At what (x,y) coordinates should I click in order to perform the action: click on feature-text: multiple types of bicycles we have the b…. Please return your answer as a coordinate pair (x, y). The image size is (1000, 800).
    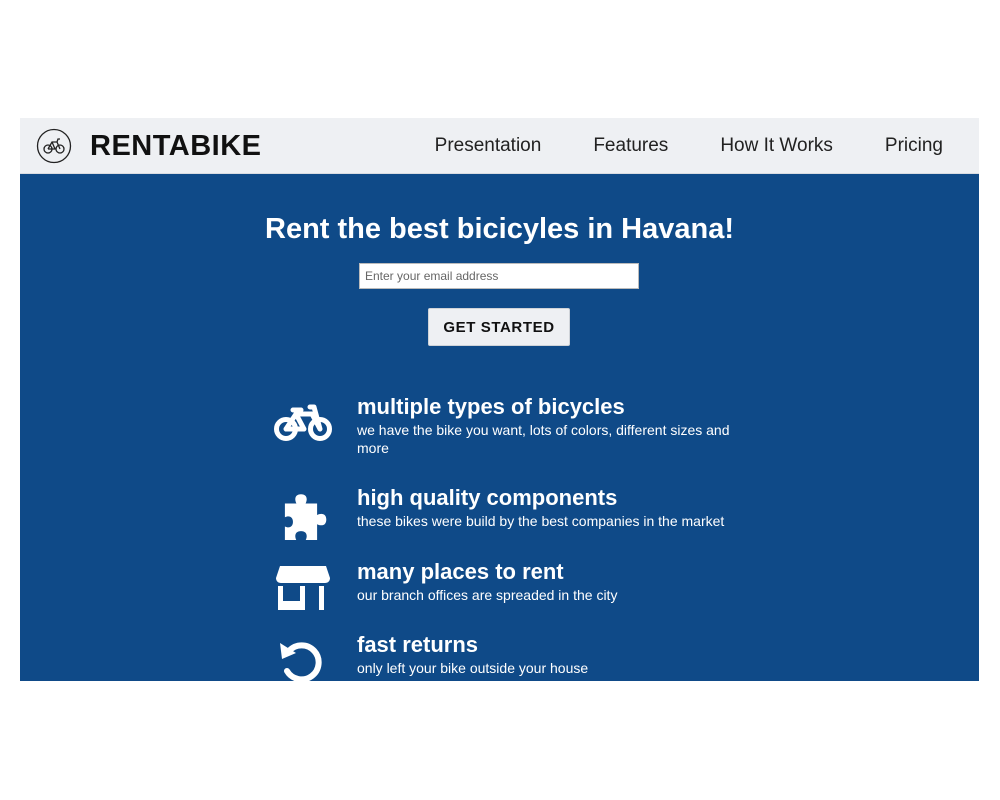
    Looking at the image, I should click on (554, 425).